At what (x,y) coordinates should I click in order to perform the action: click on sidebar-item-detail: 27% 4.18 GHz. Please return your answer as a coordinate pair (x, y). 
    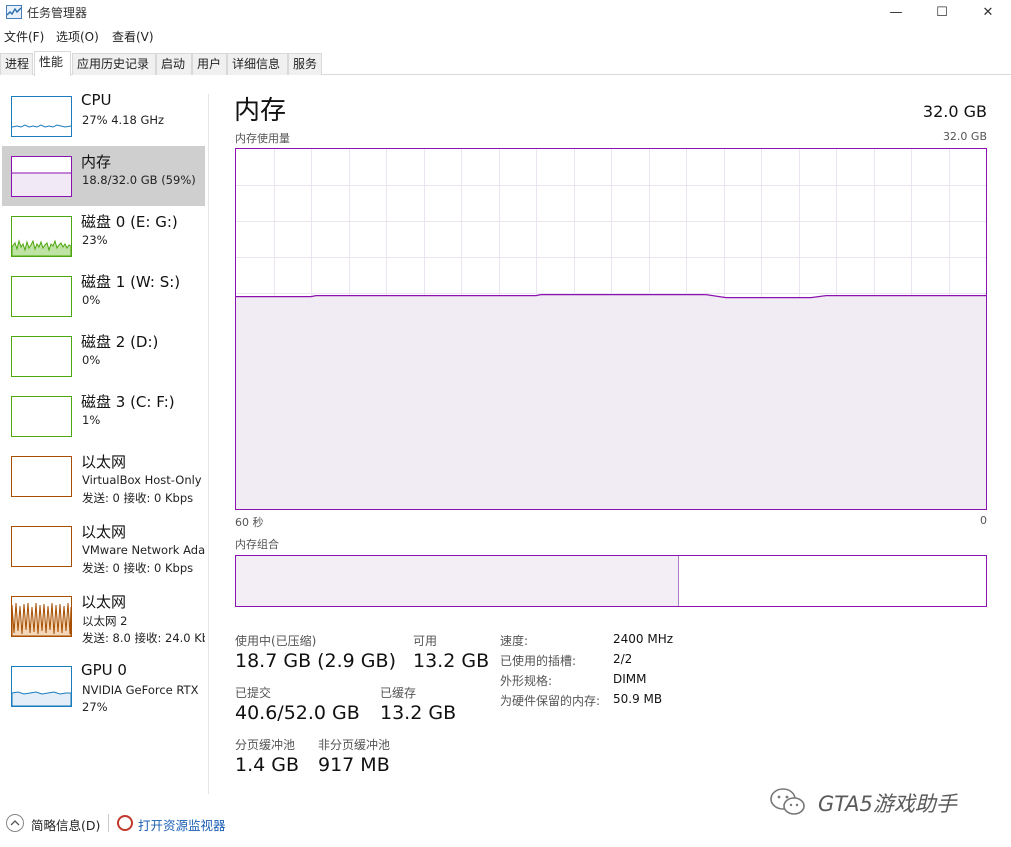
    Looking at the image, I should click on (123, 120).